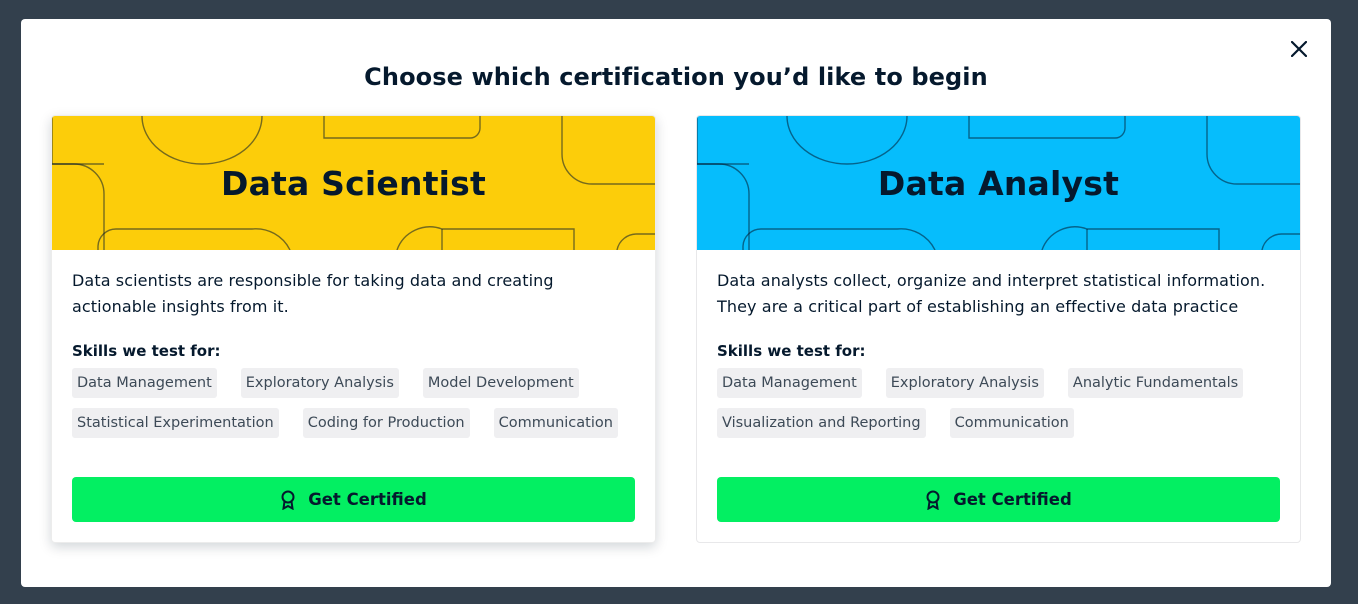 The width and height of the screenshot is (1358, 604). I want to click on skill-tag: Statistical Experimentation, so click(175, 423).